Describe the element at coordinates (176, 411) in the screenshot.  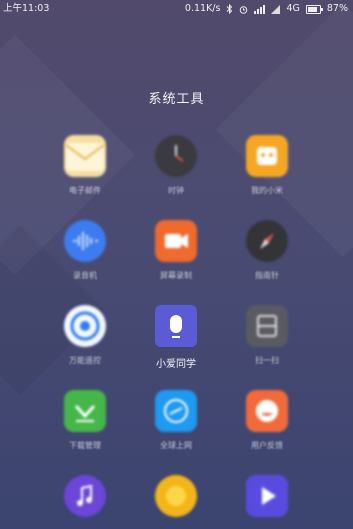
I see `global-net-icon` at that location.